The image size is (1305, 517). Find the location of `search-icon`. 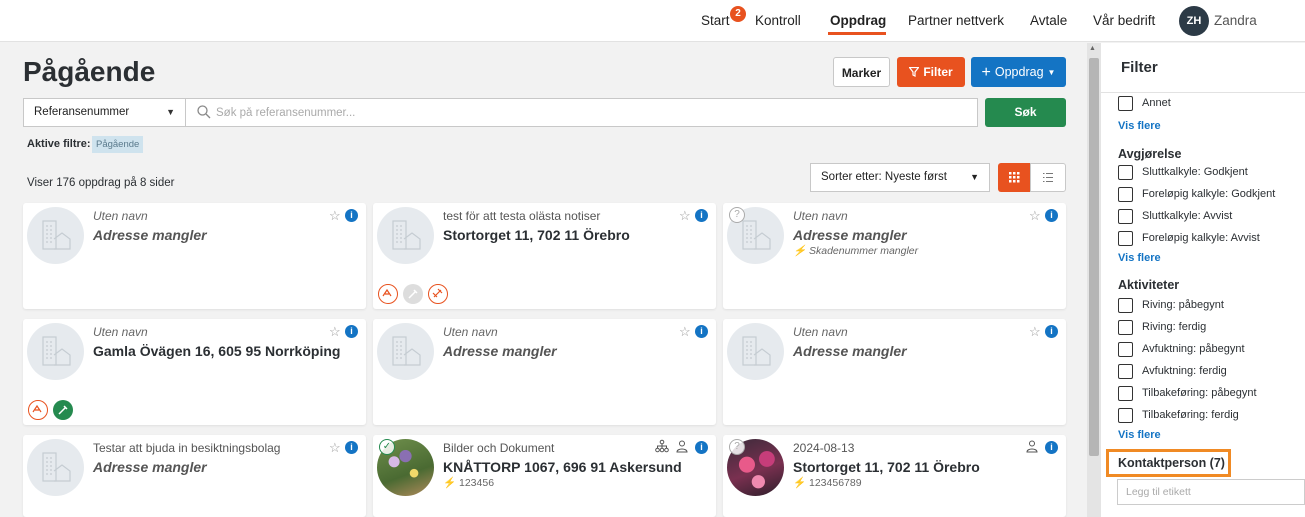

search-icon is located at coordinates (204, 112).